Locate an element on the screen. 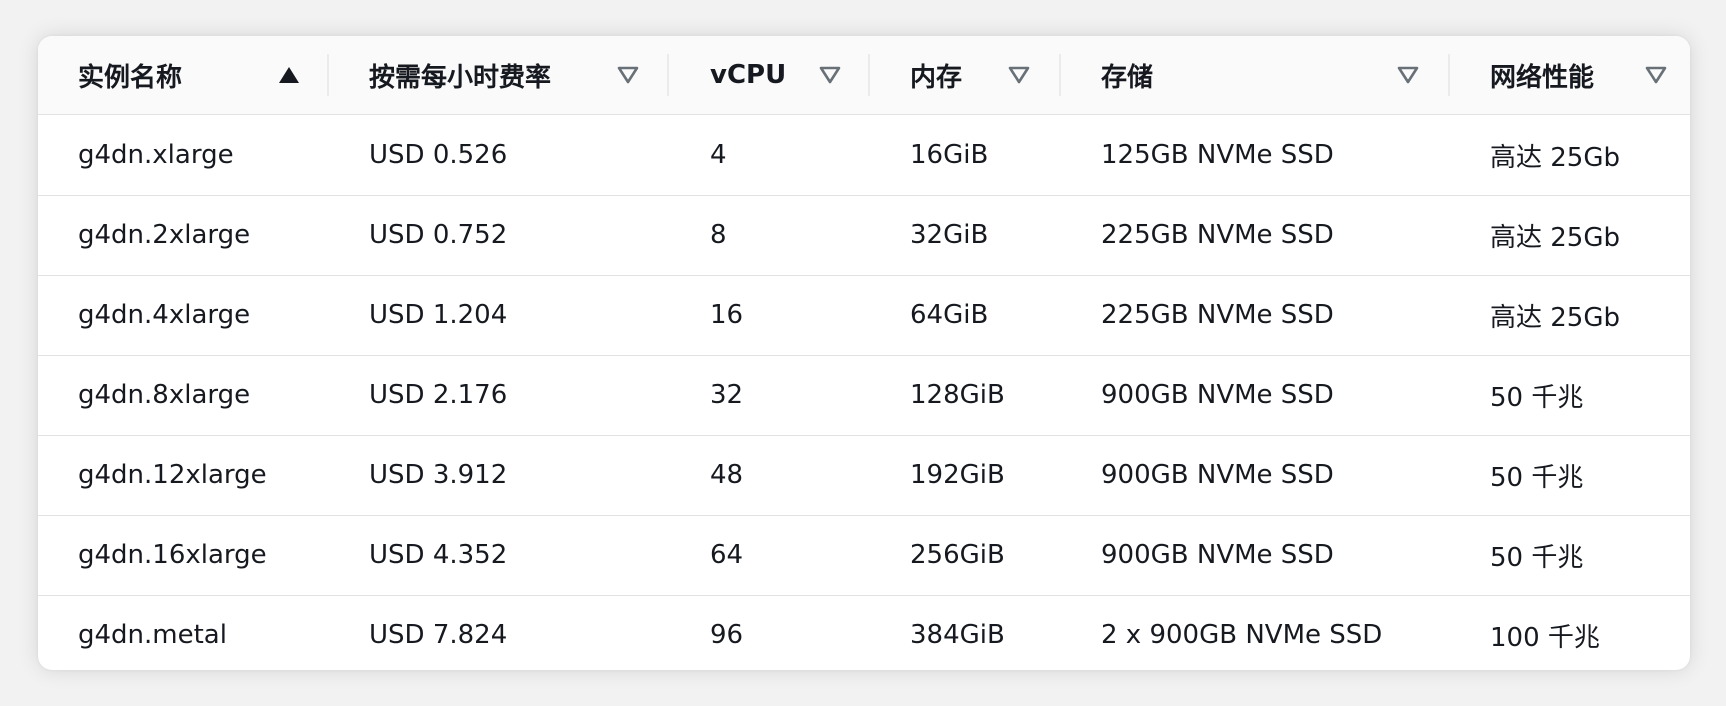 The width and height of the screenshot is (1726, 706). cell-vcpu: 96 is located at coordinates (727, 635).